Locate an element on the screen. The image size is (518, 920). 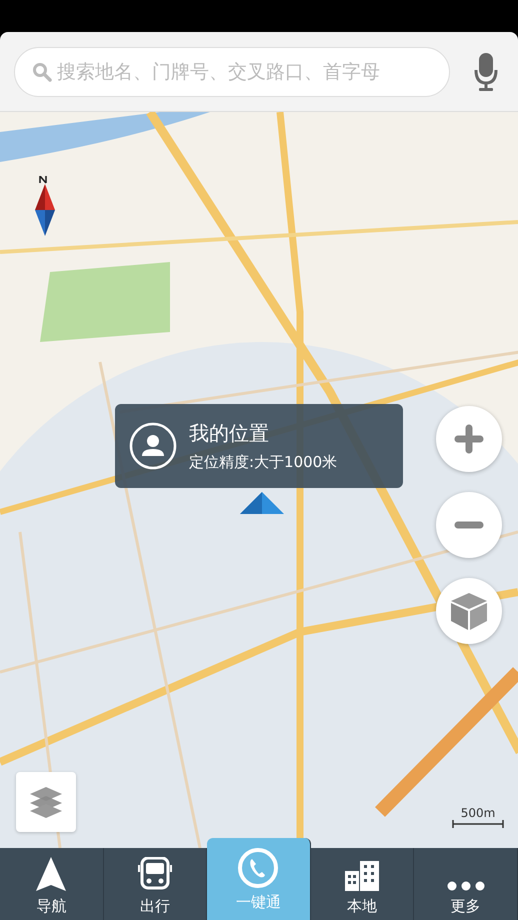
cube-icon is located at coordinates (469, 611).